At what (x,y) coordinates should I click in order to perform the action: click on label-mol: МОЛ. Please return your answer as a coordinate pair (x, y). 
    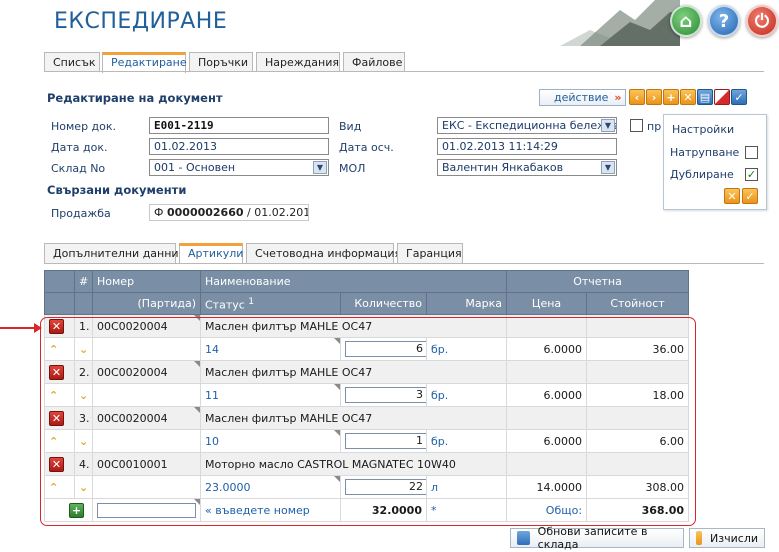
    Looking at the image, I should click on (352, 168).